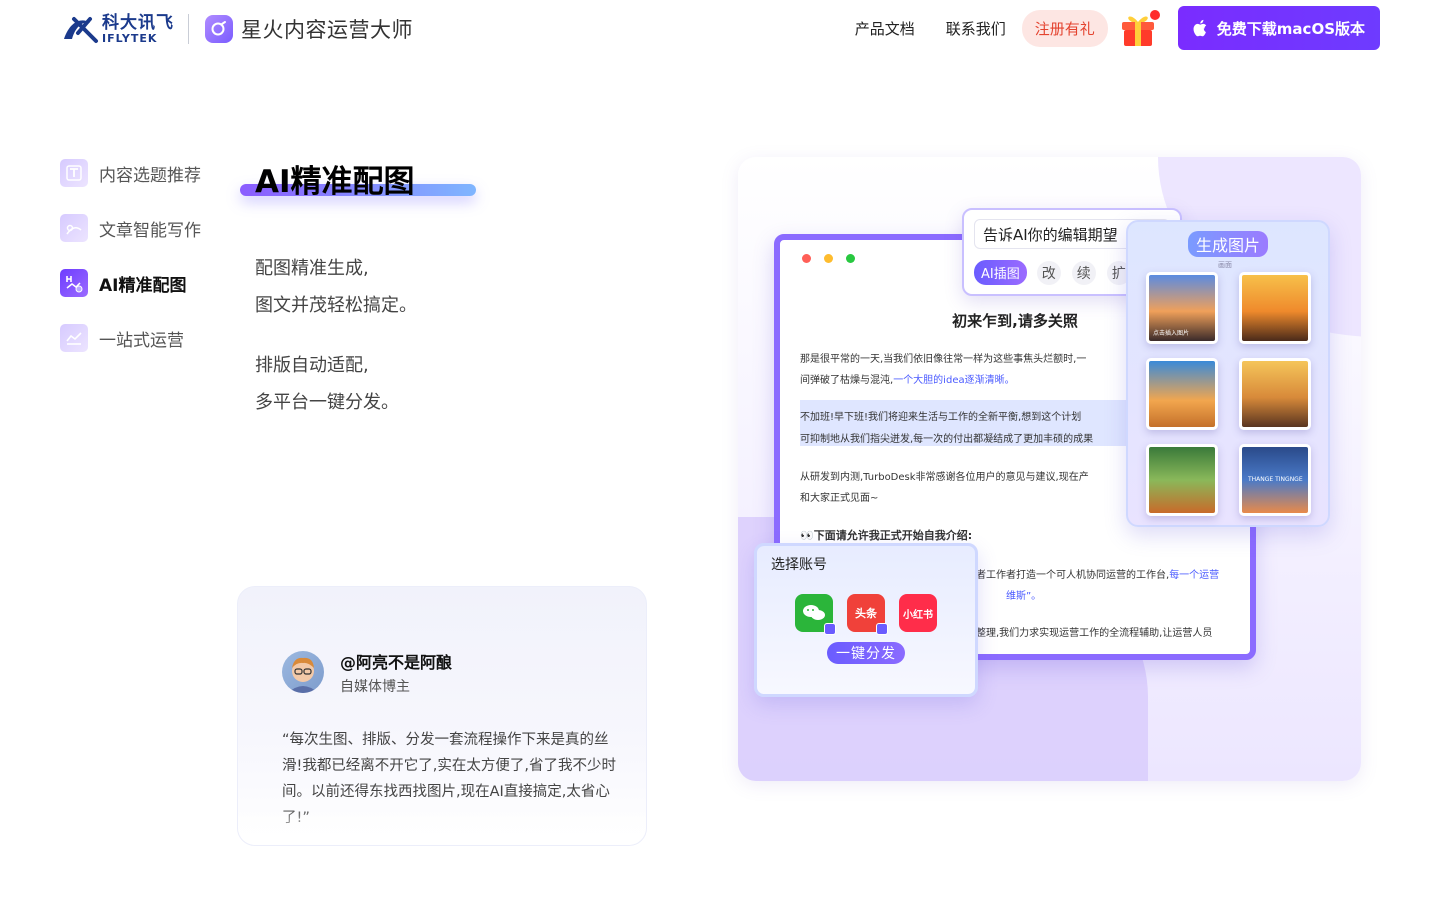  I want to click on menu-label: 一站式运营, so click(141, 340).